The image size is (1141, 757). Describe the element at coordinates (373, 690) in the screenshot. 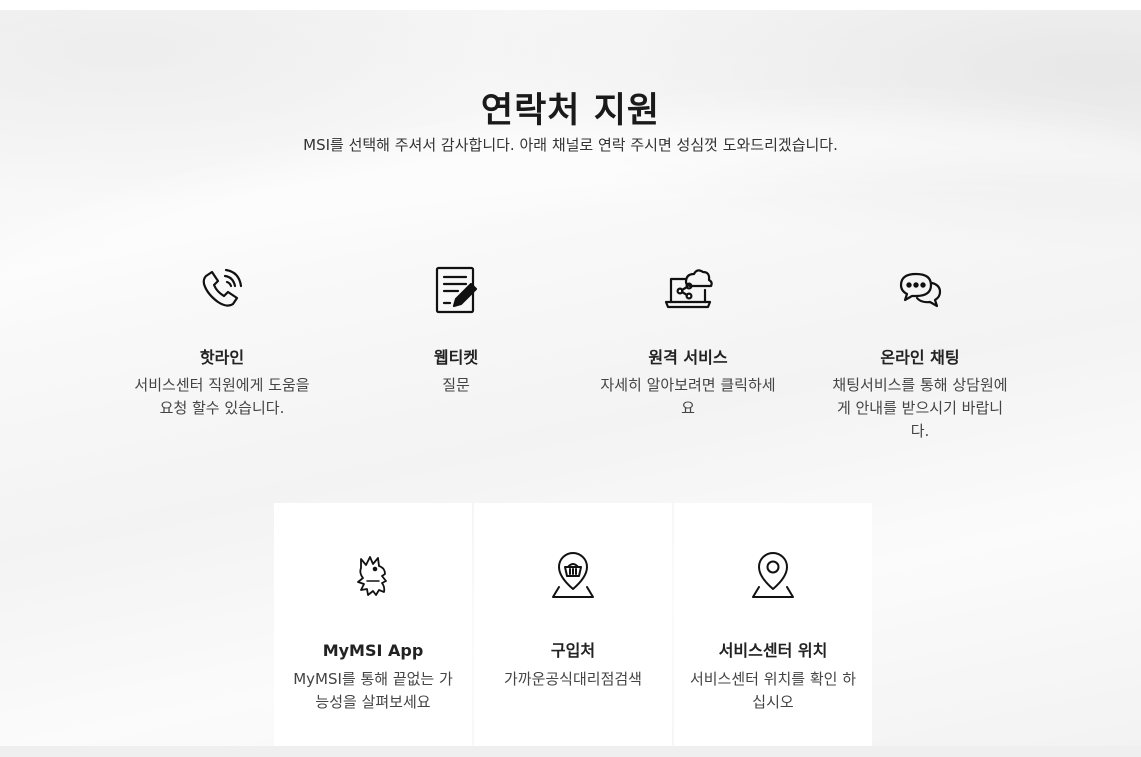

I see `card-description: MyMSI를 통해 끝없는 가능성을 살펴보세요` at that location.